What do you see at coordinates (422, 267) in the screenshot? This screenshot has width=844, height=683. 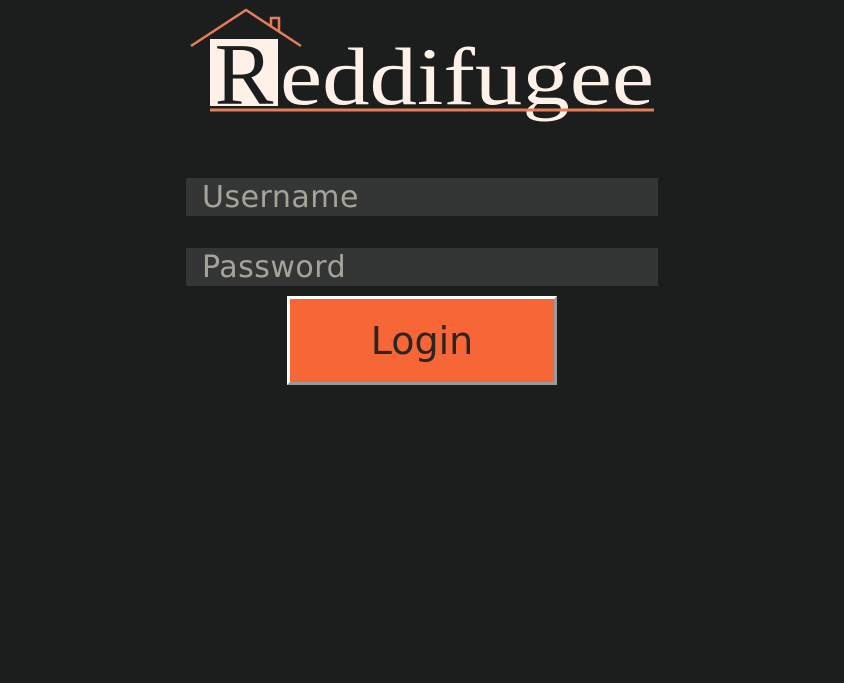 I see `password-input` at bounding box center [422, 267].